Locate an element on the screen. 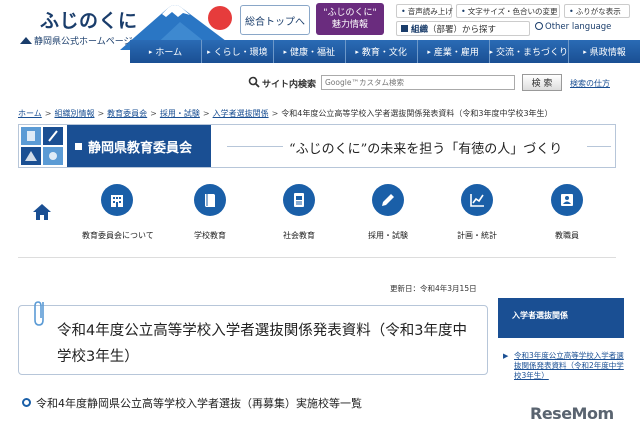 The width and height of the screenshot is (640, 439). paperclip-icon is located at coordinates (39, 313).